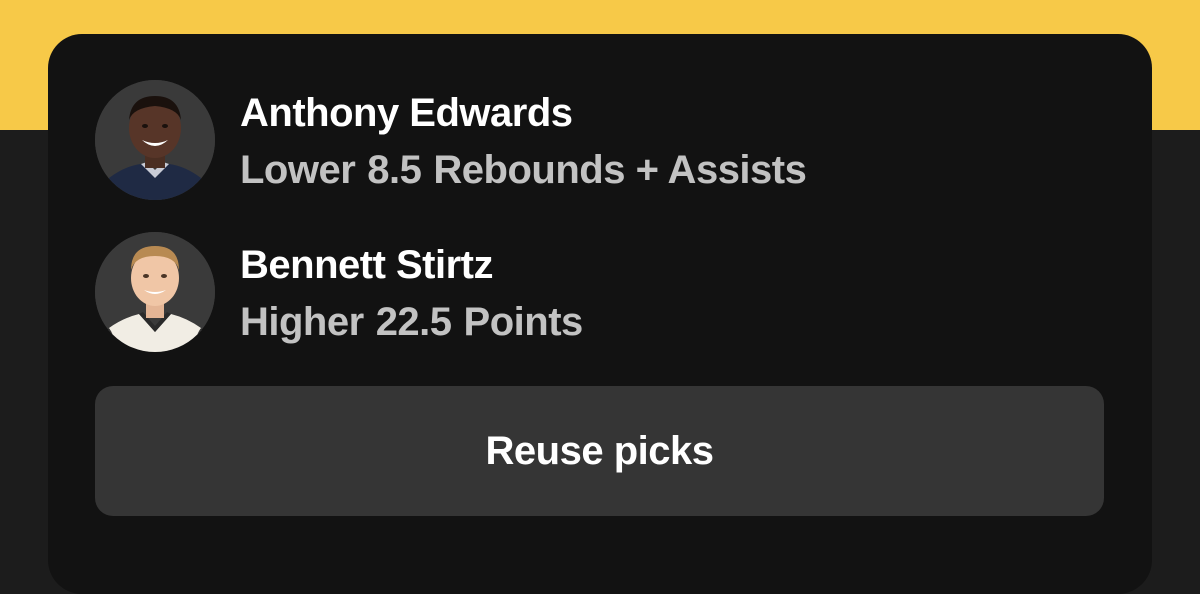 The height and width of the screenshot is (594, 1200). Describe the element at coordinates (620, 170) in the screenshot. I see `pick-stat: Rebounds + Assists` at that location.